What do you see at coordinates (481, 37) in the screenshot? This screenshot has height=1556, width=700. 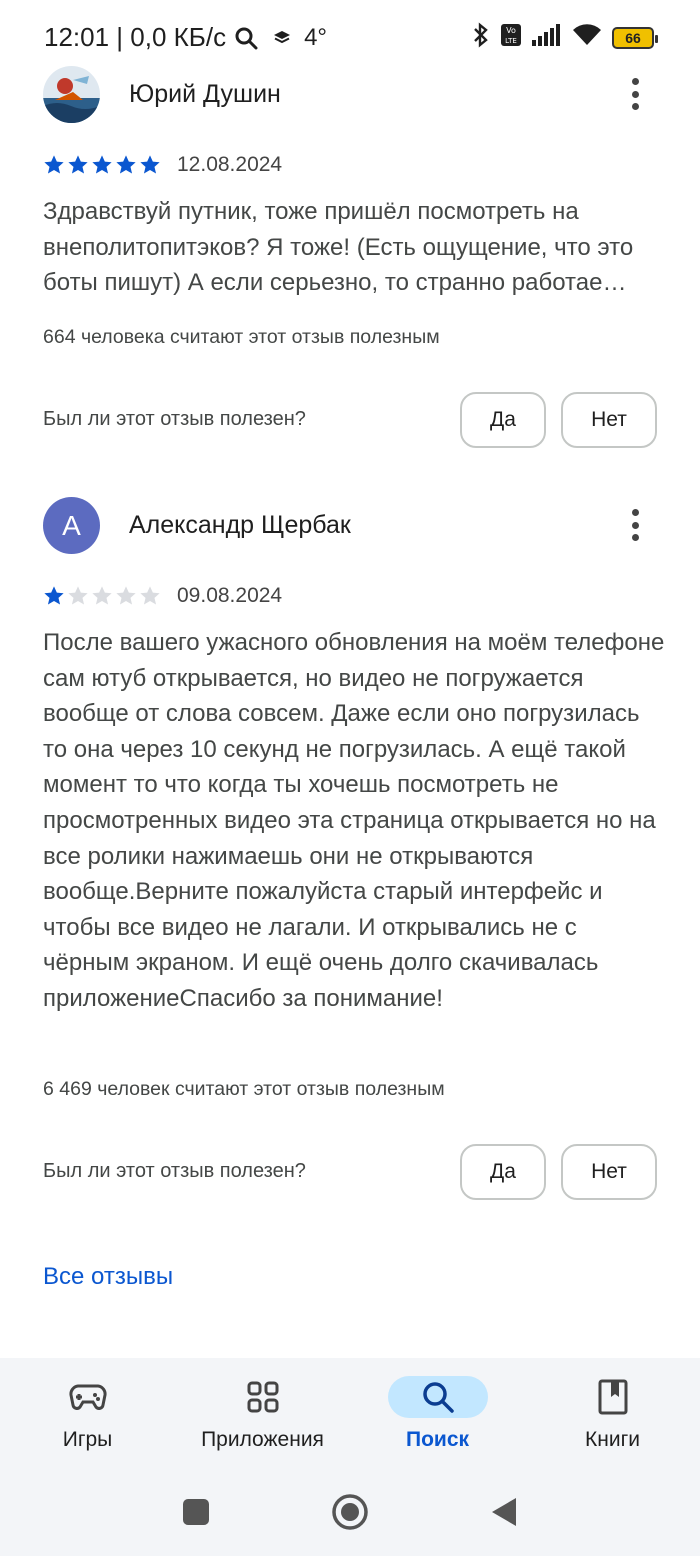 I see `bluetooth-icon` at bounding box center [481, 37].